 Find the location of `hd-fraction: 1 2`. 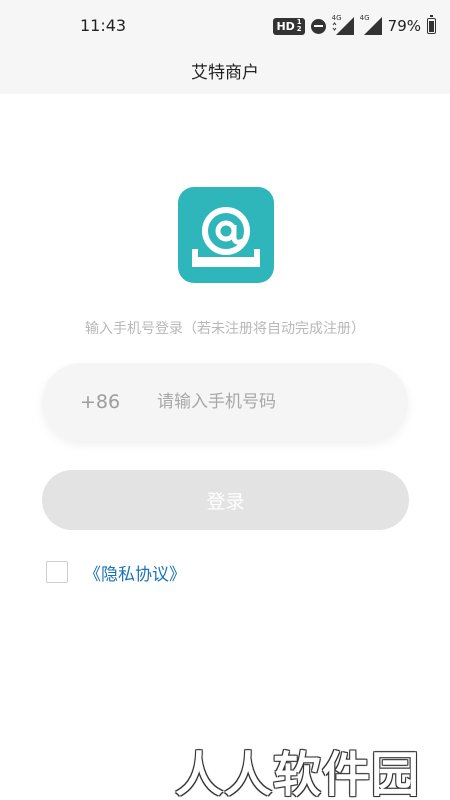

hd-fraction: 1 2 is located at coordinates (299, 26).